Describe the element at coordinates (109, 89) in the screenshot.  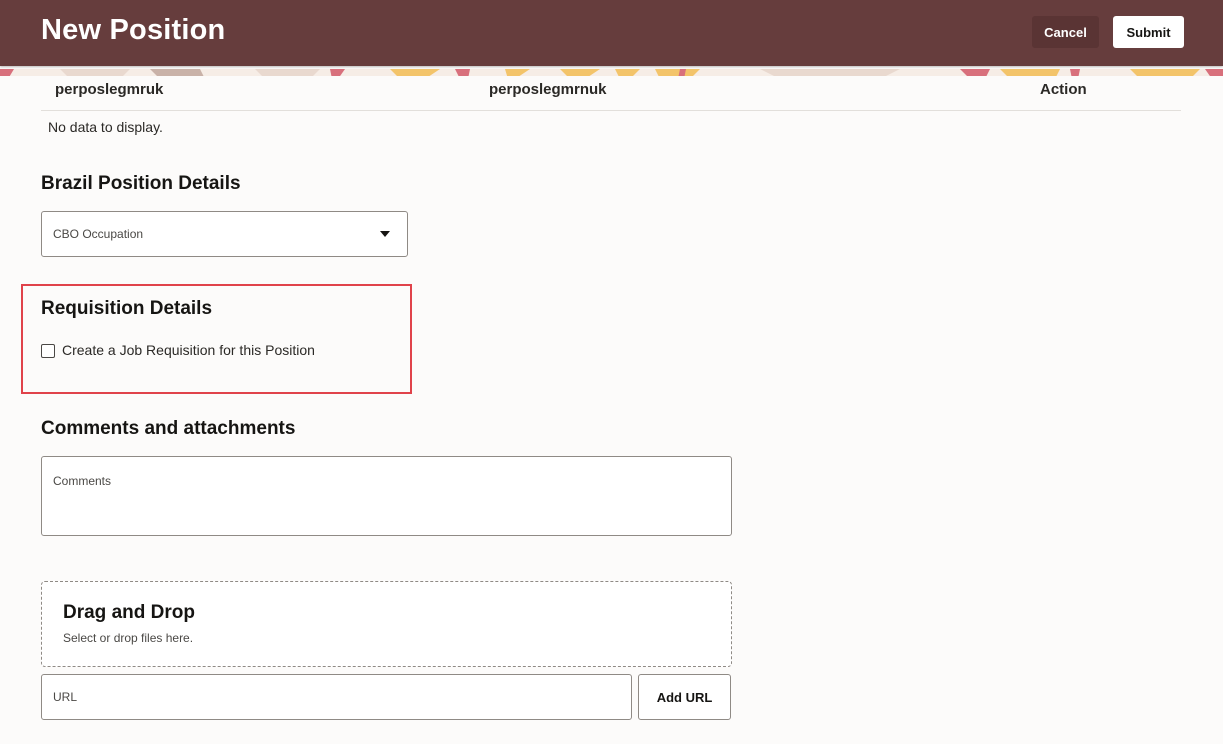
I see `column-header-perposlegmruk: perposlegmruk` at that location.